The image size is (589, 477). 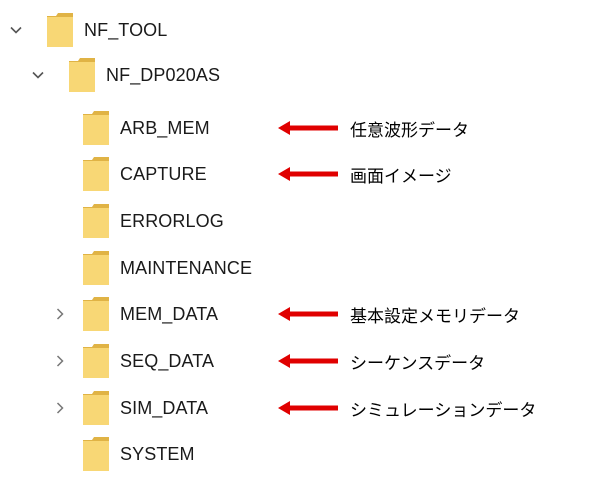 I want to click on annotation-label: 基本設定メモリデータ, so click(x=435, y=316).